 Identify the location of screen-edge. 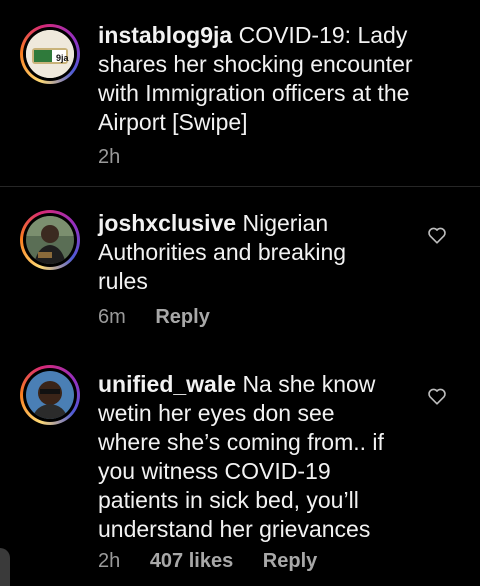
(5, 567).